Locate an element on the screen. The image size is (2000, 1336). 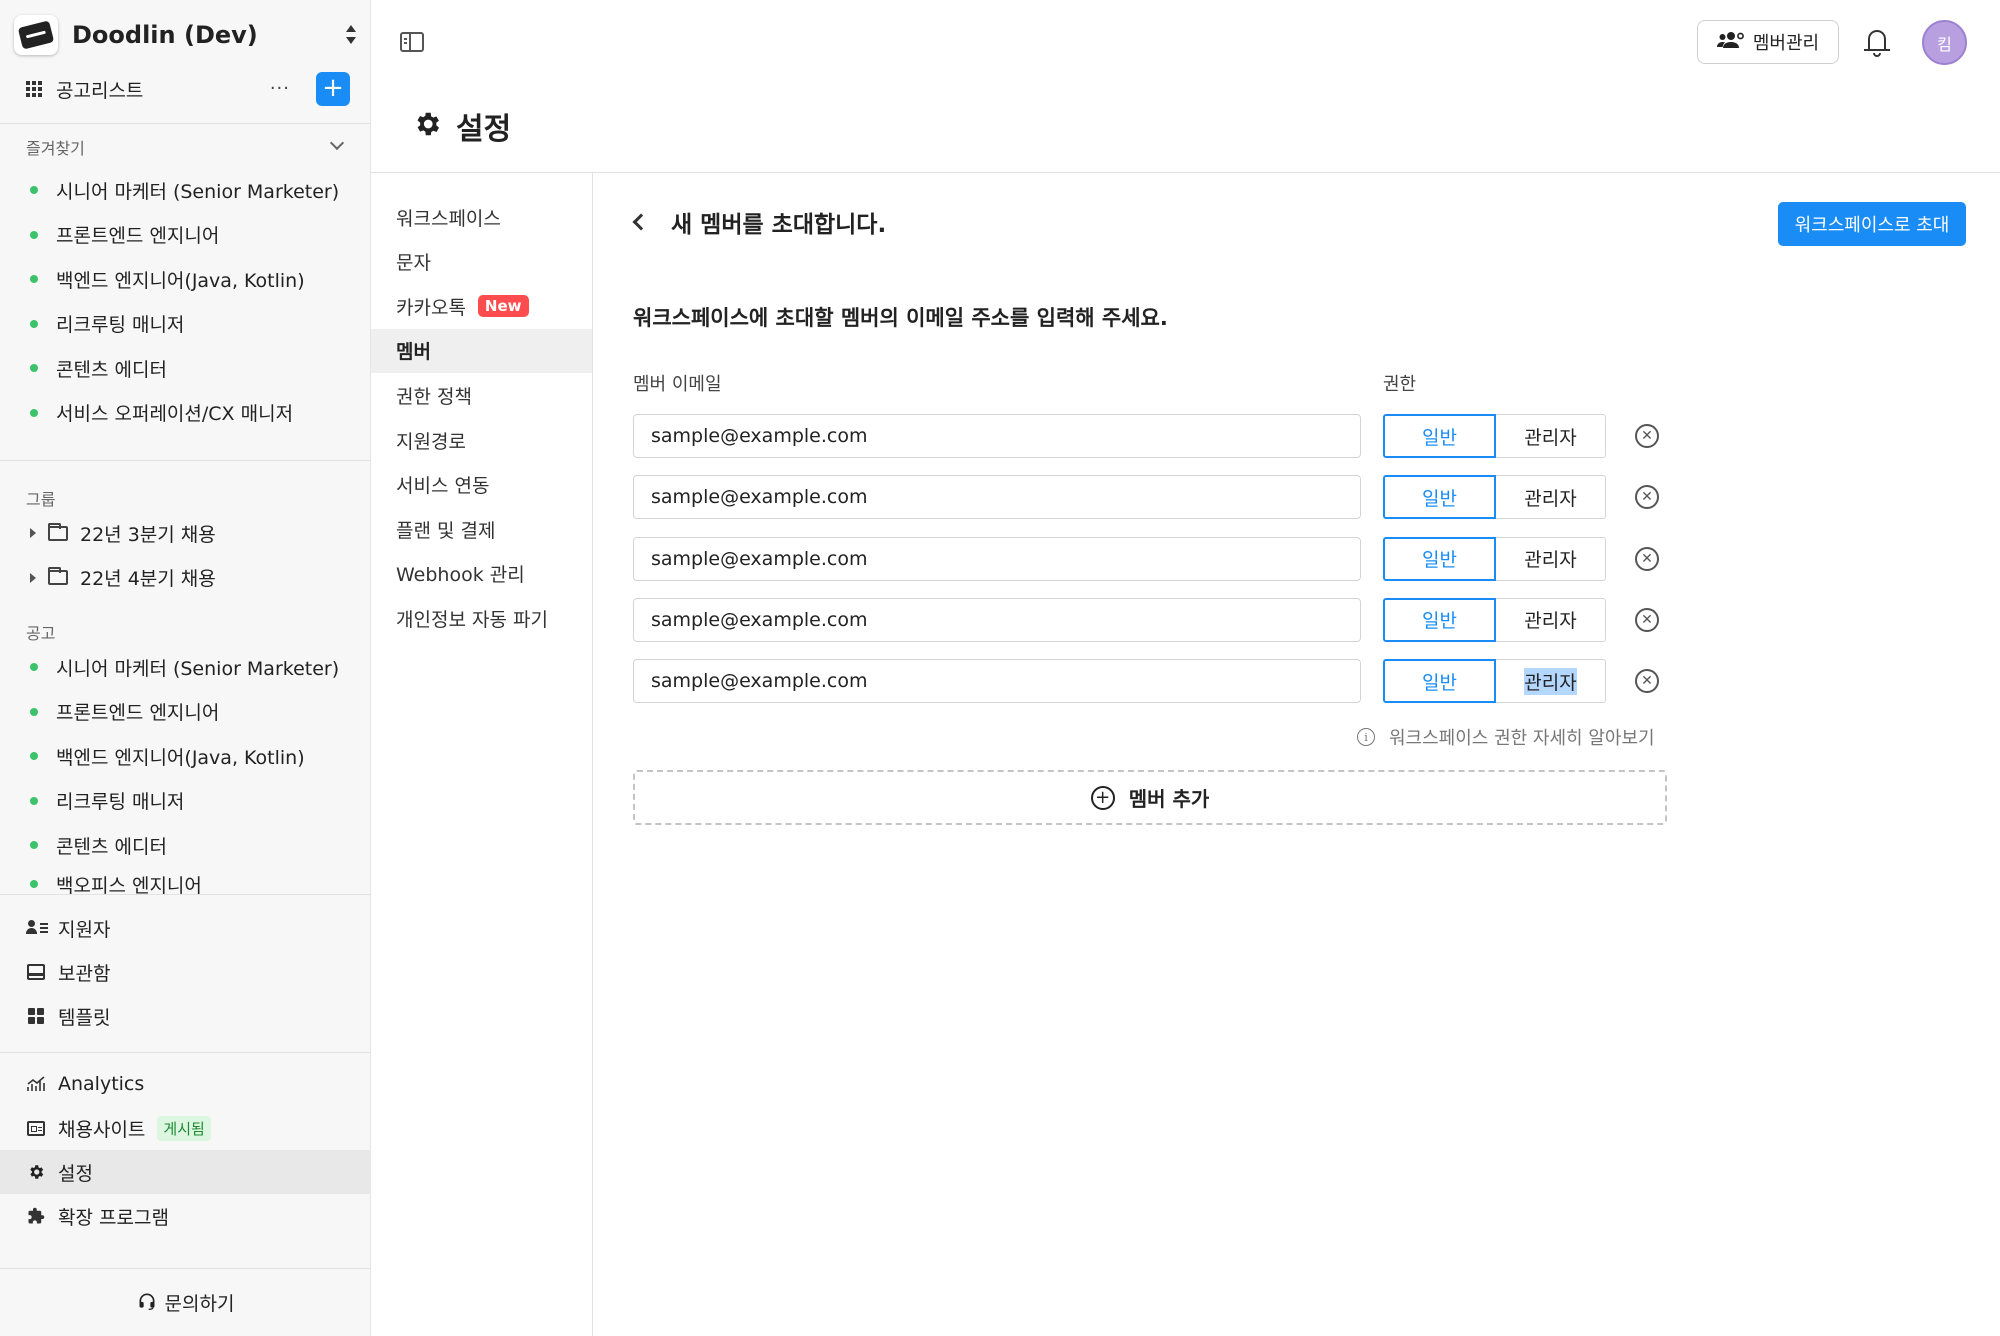
template-grid-icon is located at coordinates (36, 1016).